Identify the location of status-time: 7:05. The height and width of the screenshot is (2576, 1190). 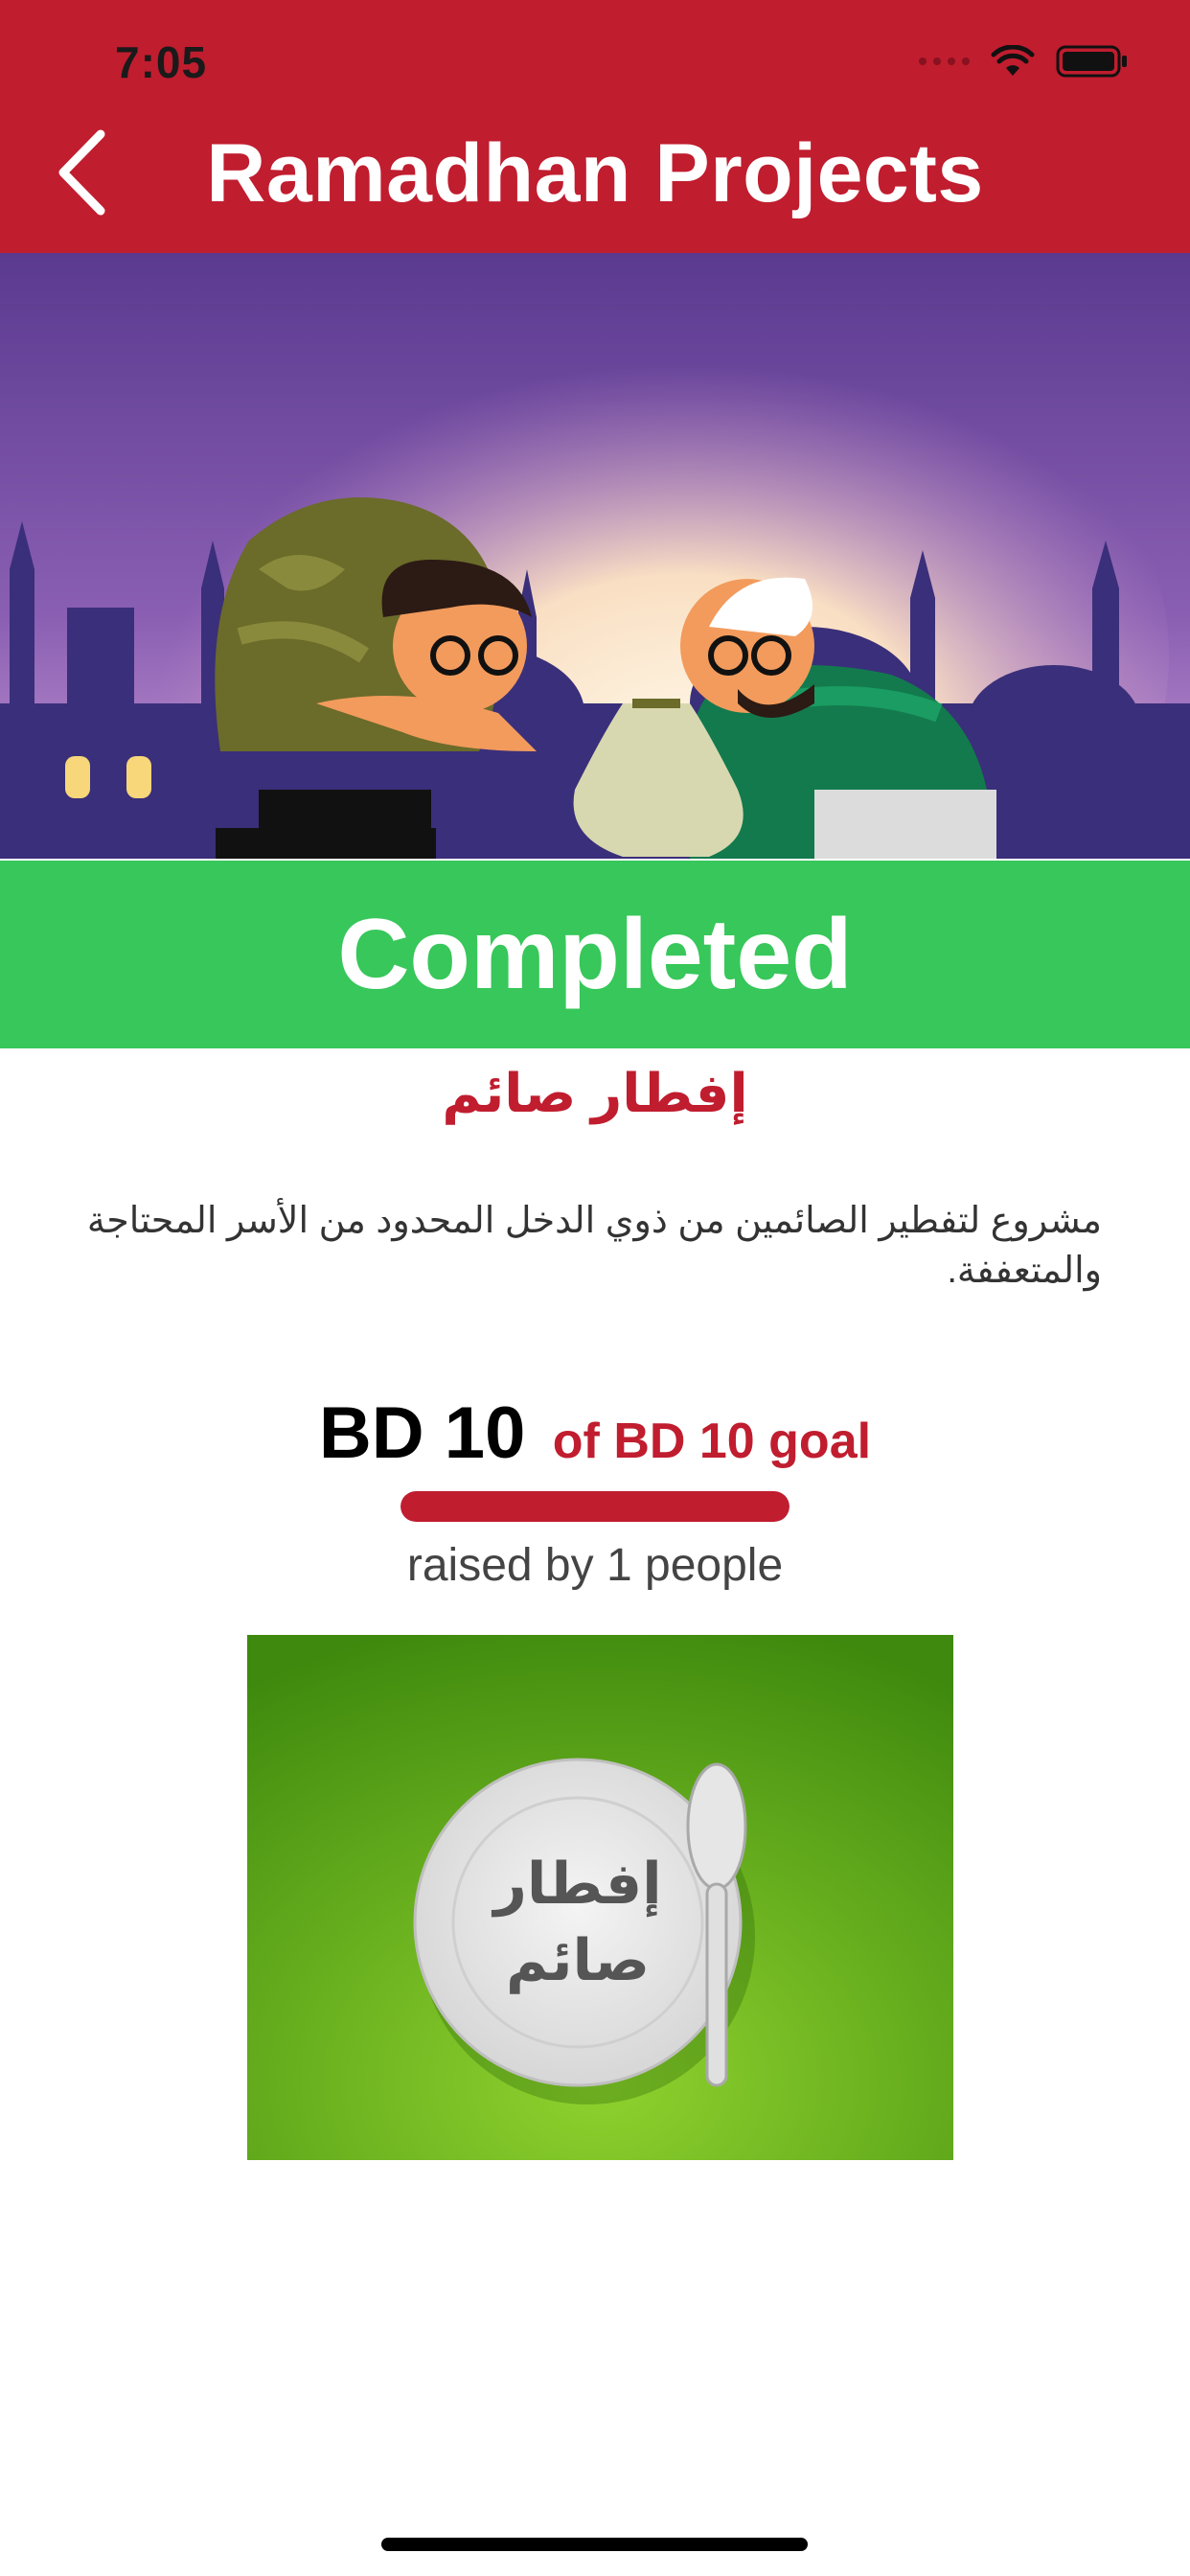
(162, 62).